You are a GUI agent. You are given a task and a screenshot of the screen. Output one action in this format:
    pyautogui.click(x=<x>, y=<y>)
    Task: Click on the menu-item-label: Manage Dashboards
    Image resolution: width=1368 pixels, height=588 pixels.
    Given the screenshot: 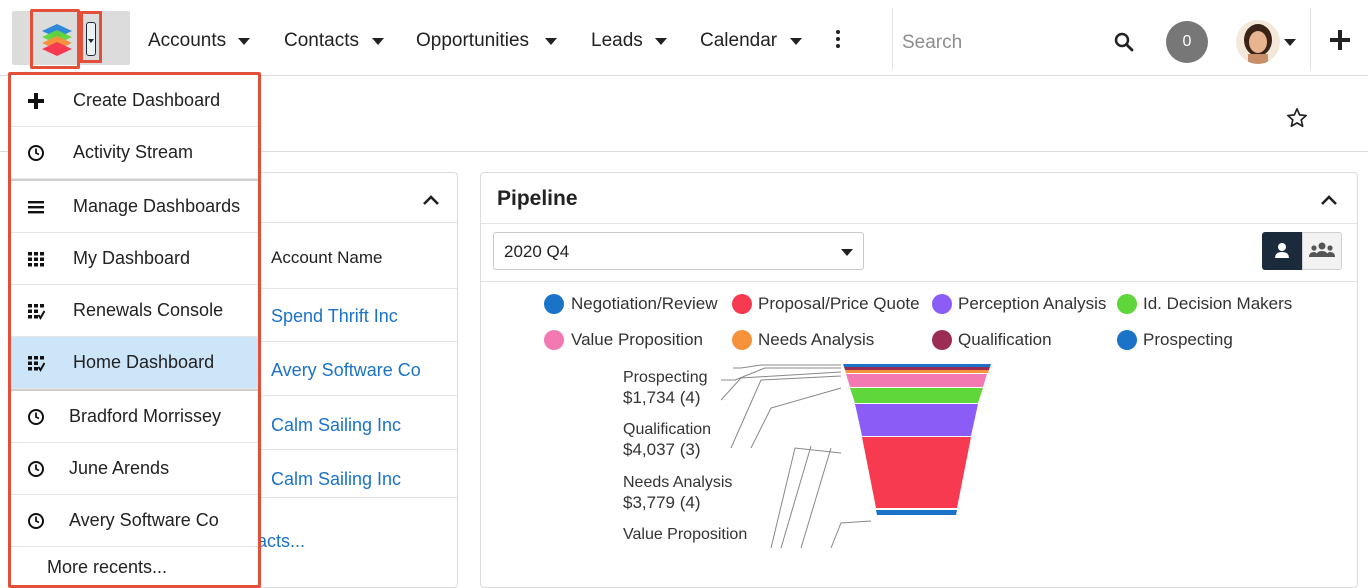 What is the action you would take?
    pyautogui.click(x=157, y=206)
    